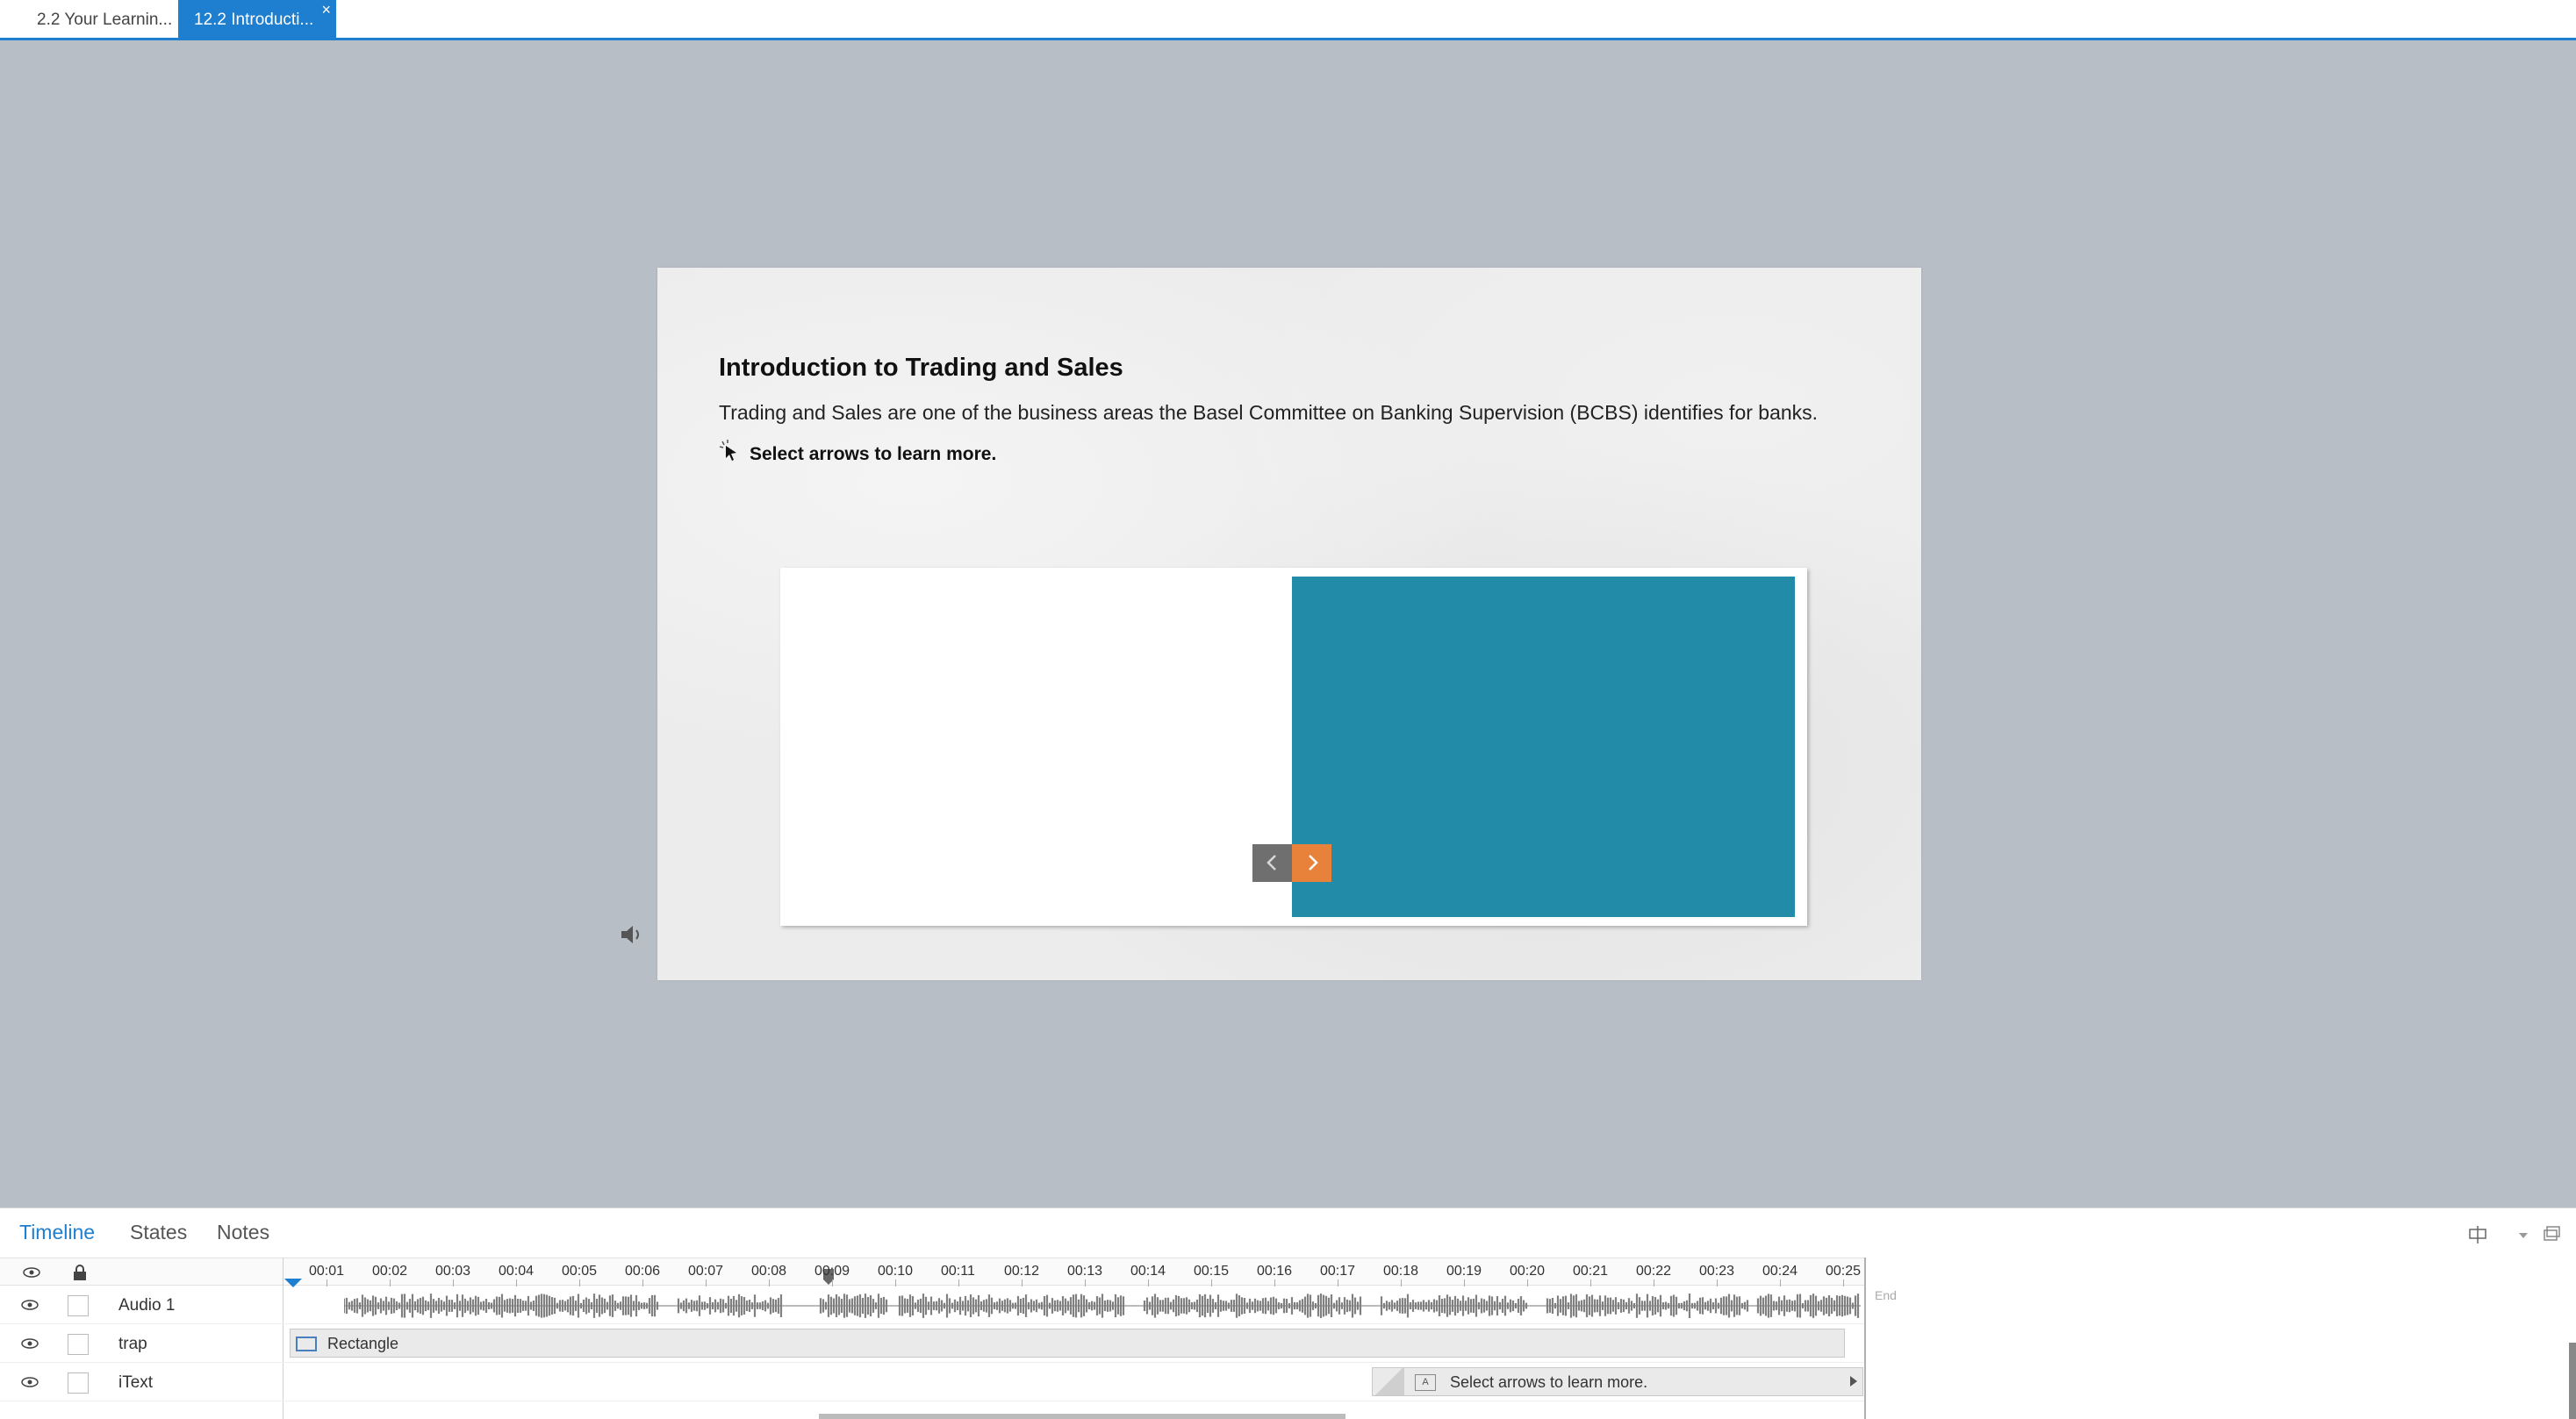  Describe the element at coordinates (80, 1272) in the screenshot. I see `lock-icon` at that location.